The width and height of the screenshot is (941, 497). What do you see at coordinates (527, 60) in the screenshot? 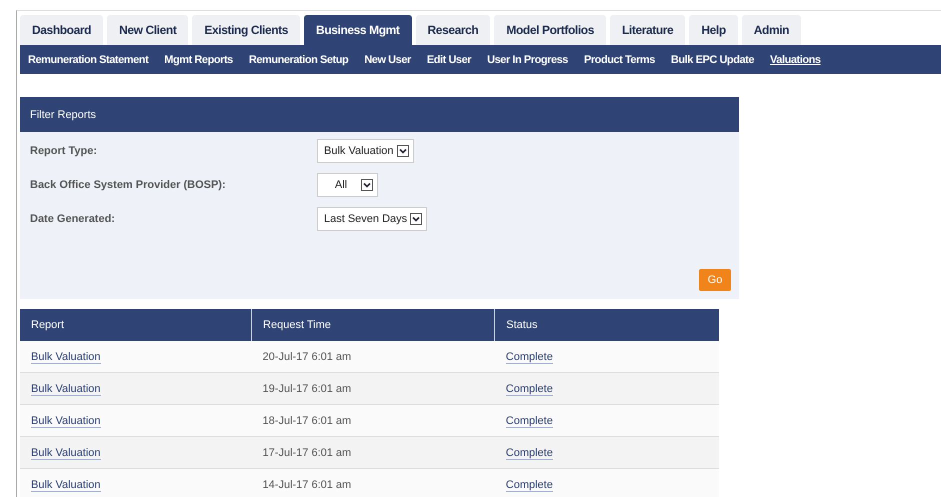
I see `sub-nav-link: User In Progress` at bounding box center [527, 60].